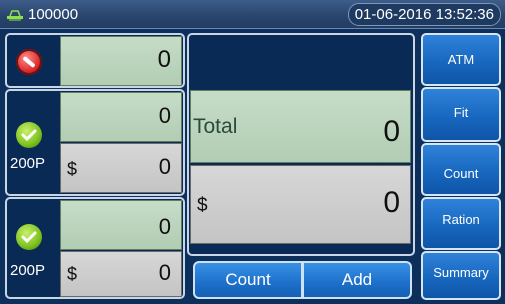 The height and width of the screenshot is (304, 505). Describe the element at coordinates (72, 169) in the screenshot. I see `row-2-currency: $` at that location.